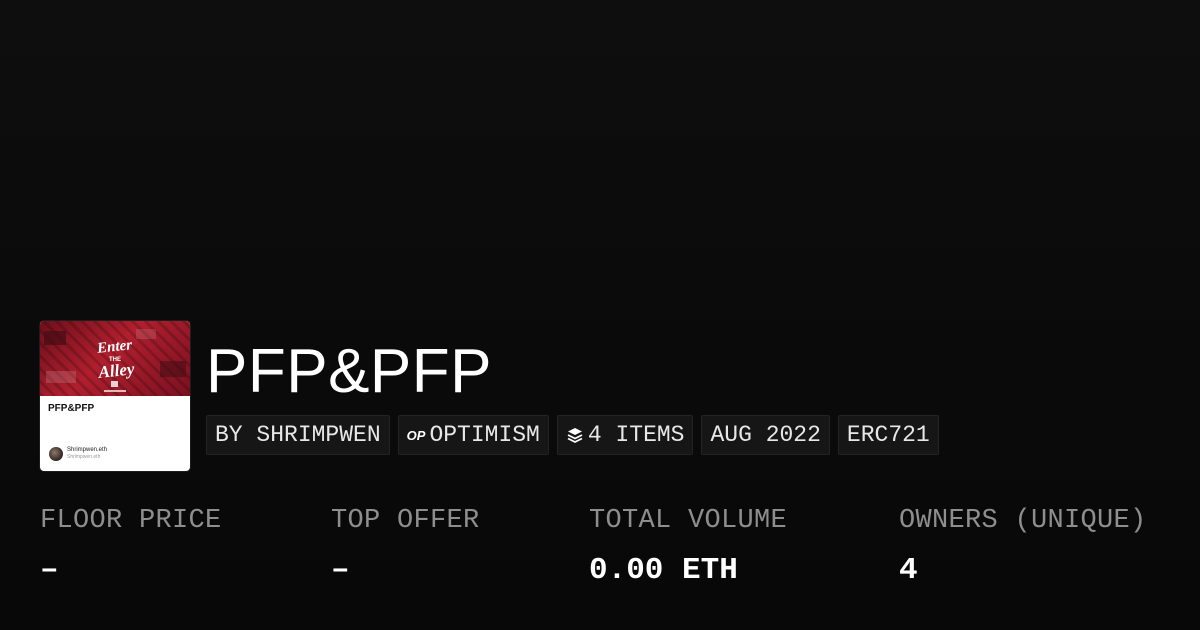 Image resolution: width=1200 pixels, height=630 pixels. Describe the element at coordinates (908, 570) in the screenshot. I see `owners-value: 4` at that location.